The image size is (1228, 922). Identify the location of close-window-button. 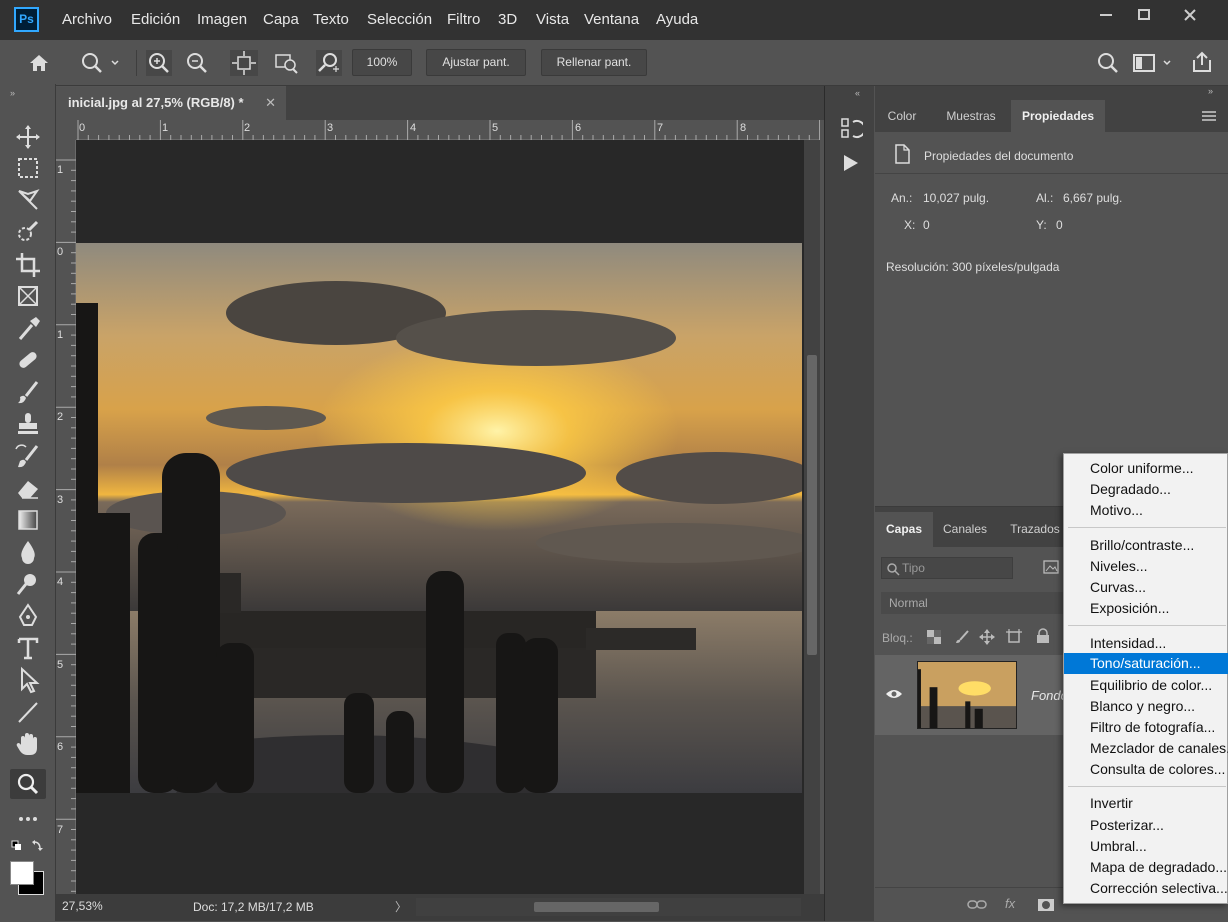
(1190, 15).